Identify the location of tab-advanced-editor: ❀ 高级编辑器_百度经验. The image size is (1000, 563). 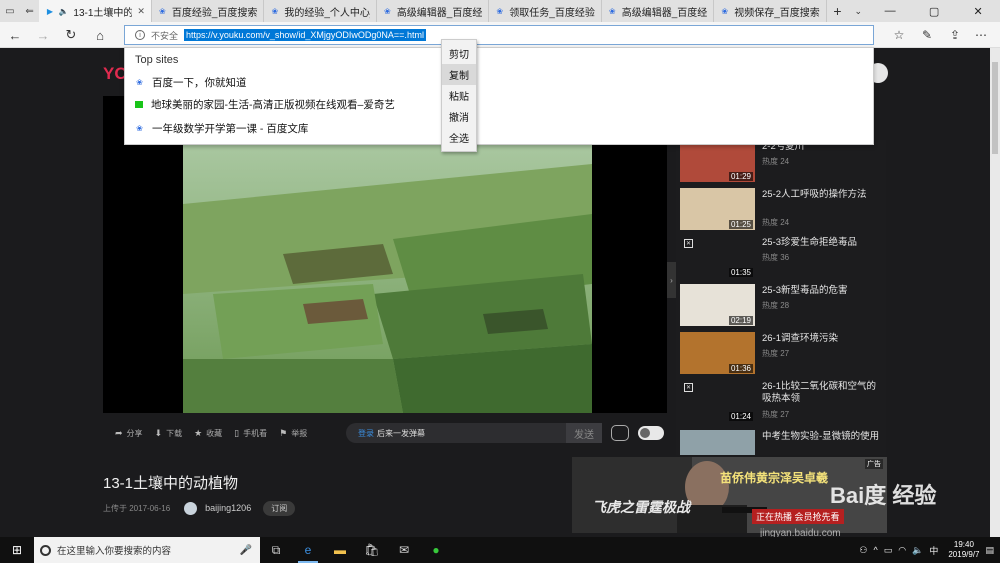
(433, 11).